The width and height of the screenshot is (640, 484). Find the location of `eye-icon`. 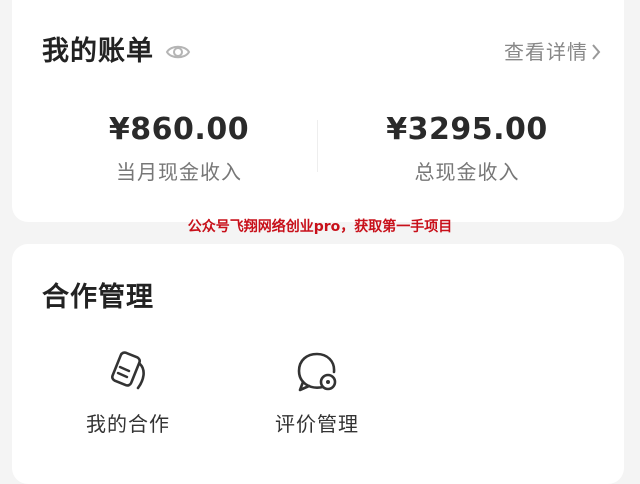

eye-icon is located at coordinates (178, 52).